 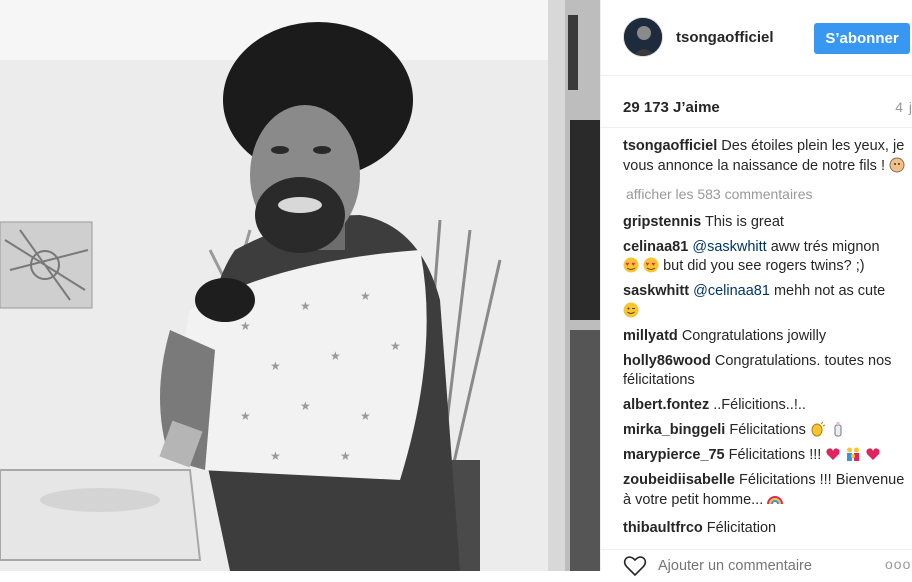 I want to click on load-more-comments: afficher les 583 commentaires, so click(x=767, y=195).